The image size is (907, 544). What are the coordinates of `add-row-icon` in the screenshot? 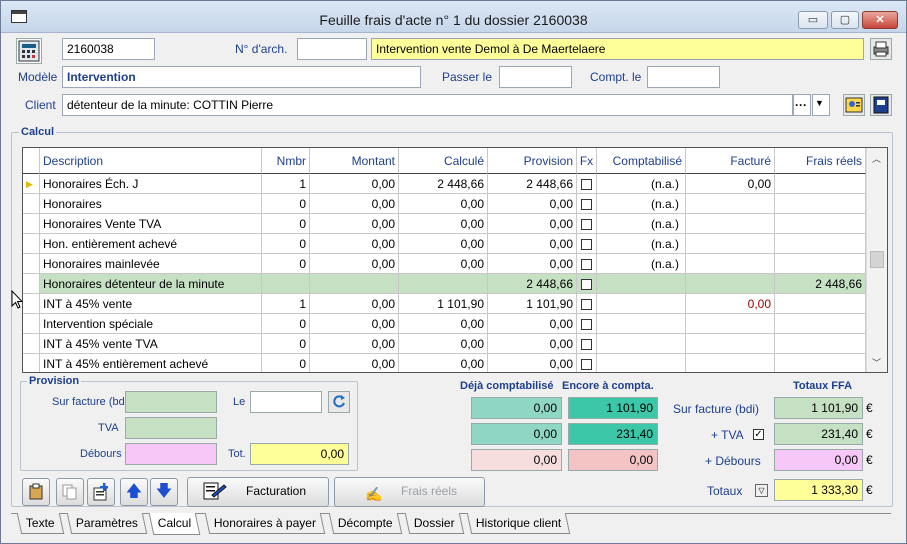 It's located at (101, 492).